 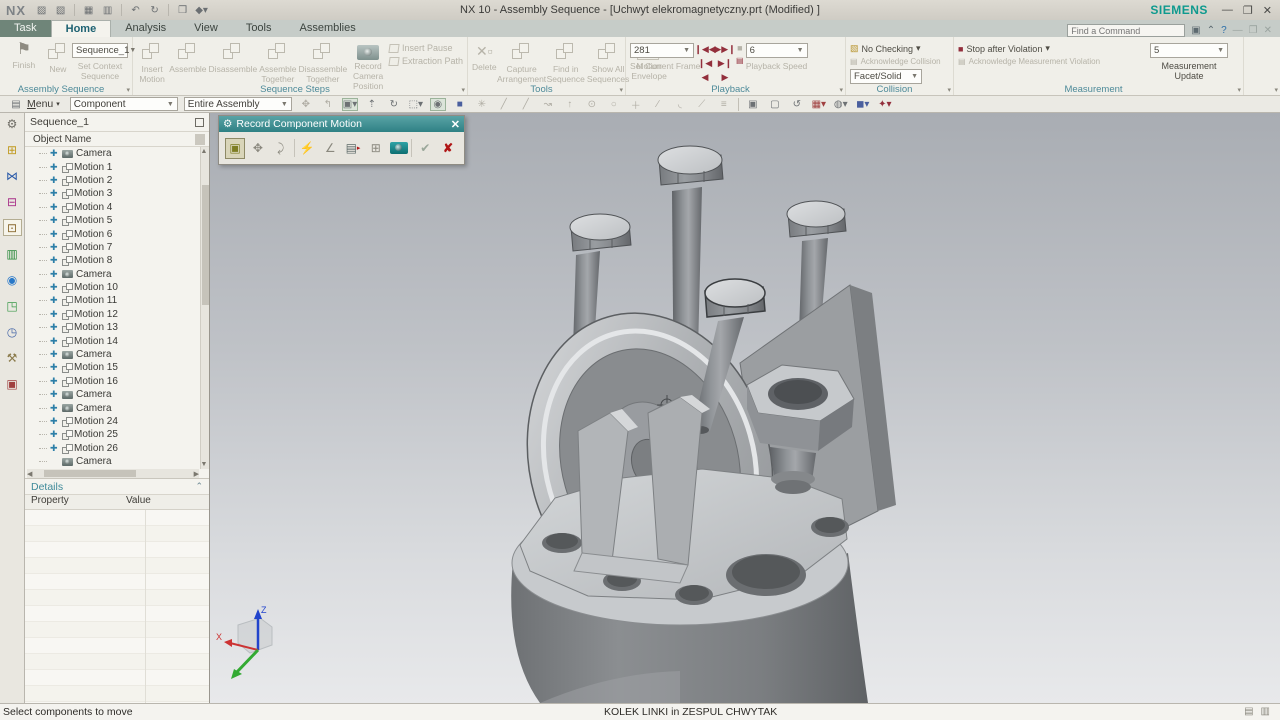 What do you see at coordinates (1227, 10) in the screenshot?
I see `minimize-button: —` at bounding box center [1227, 10].